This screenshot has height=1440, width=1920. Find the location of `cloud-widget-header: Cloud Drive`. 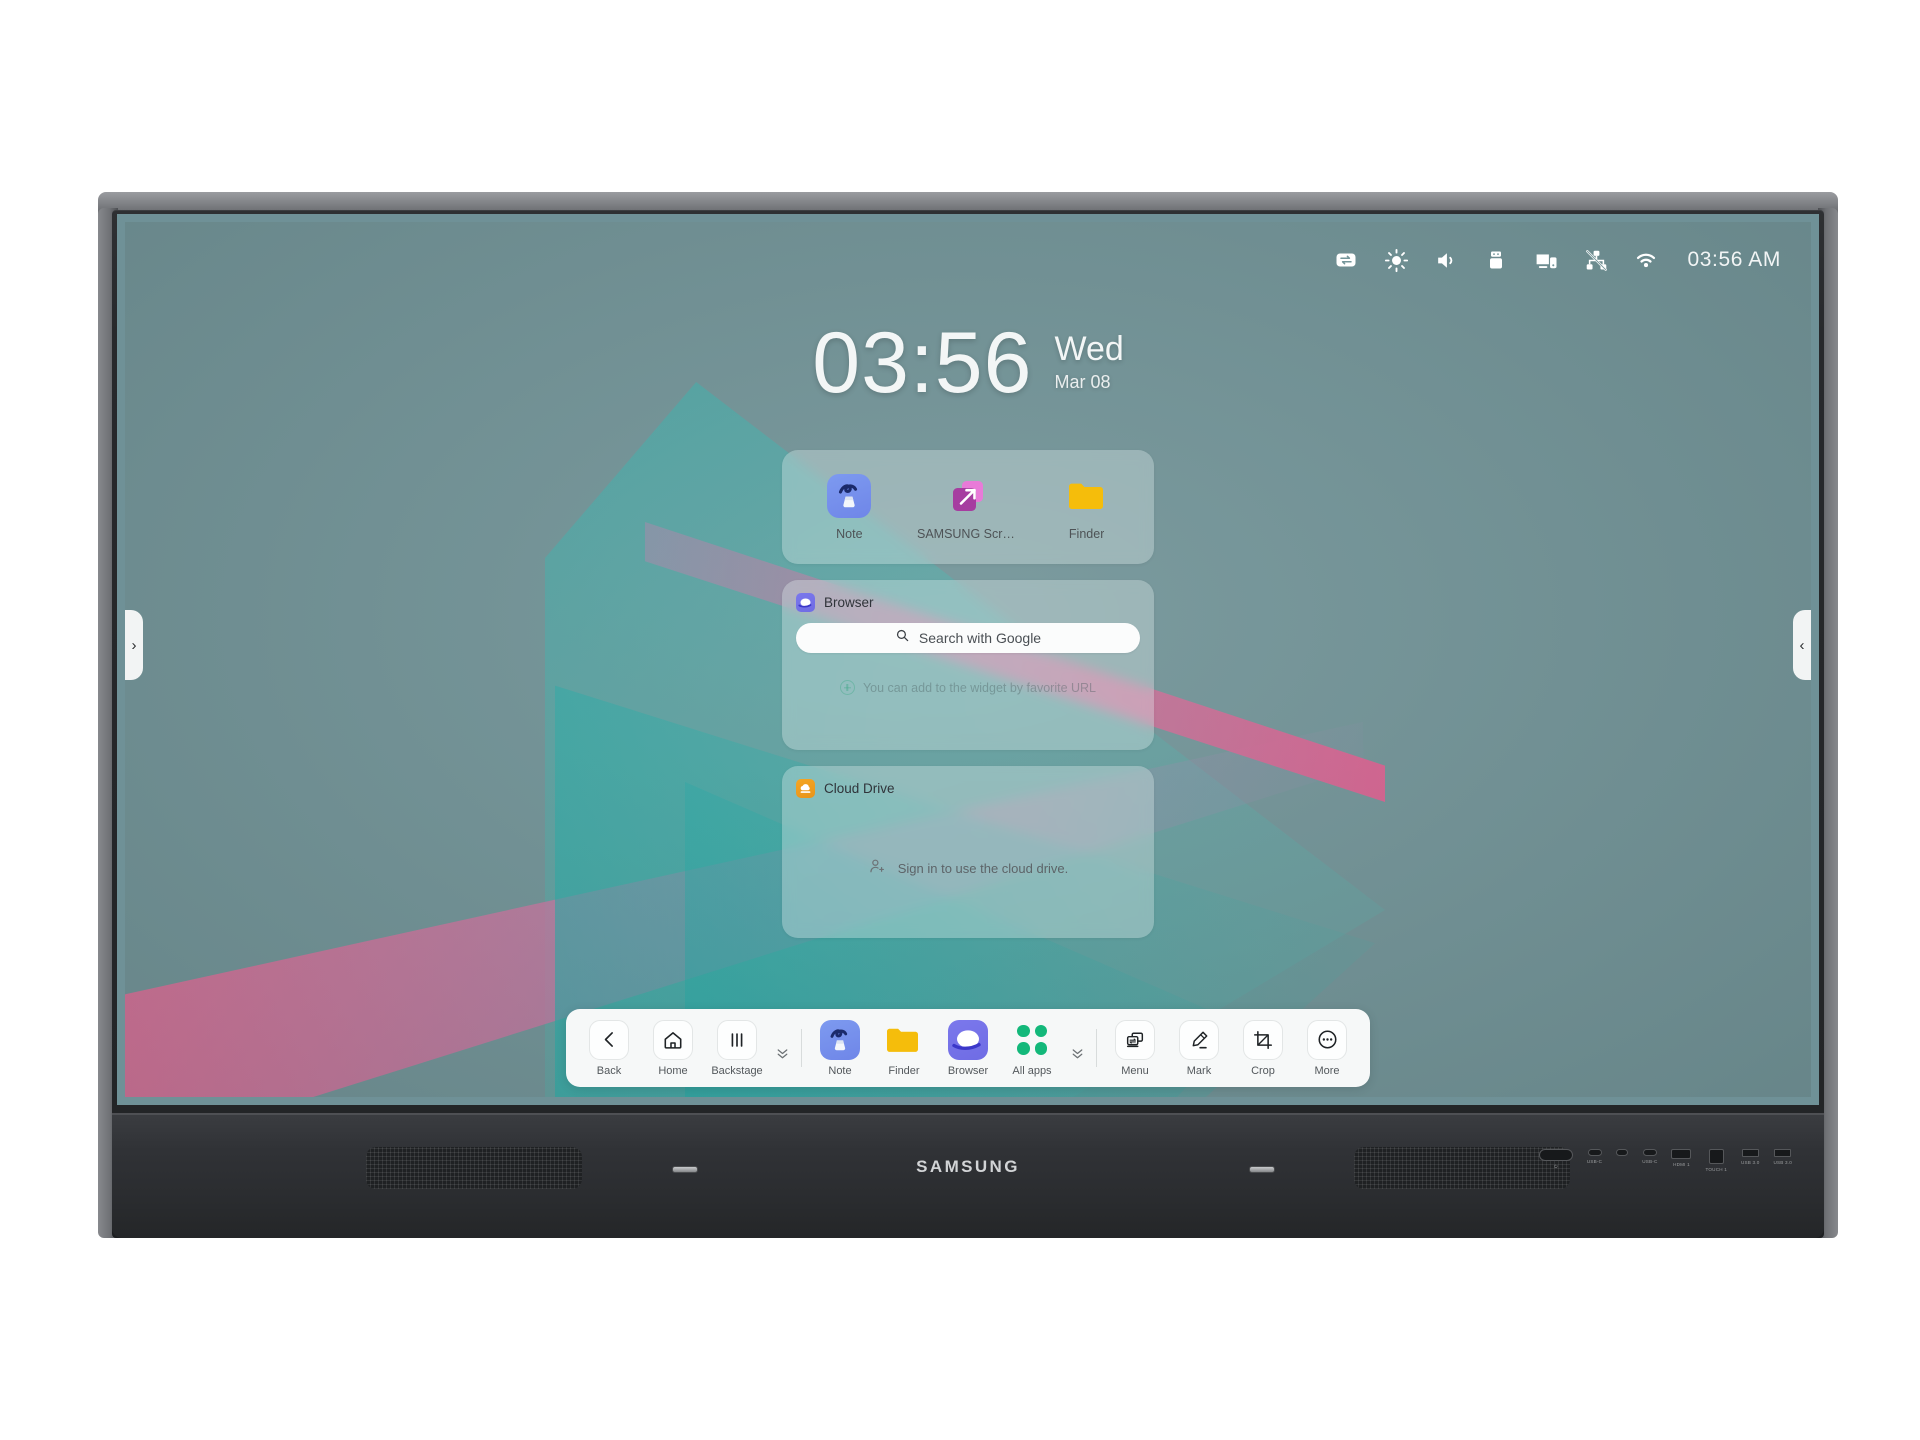

cloud-widget-header: Cloud Drive is located at coordinates (968, 788).